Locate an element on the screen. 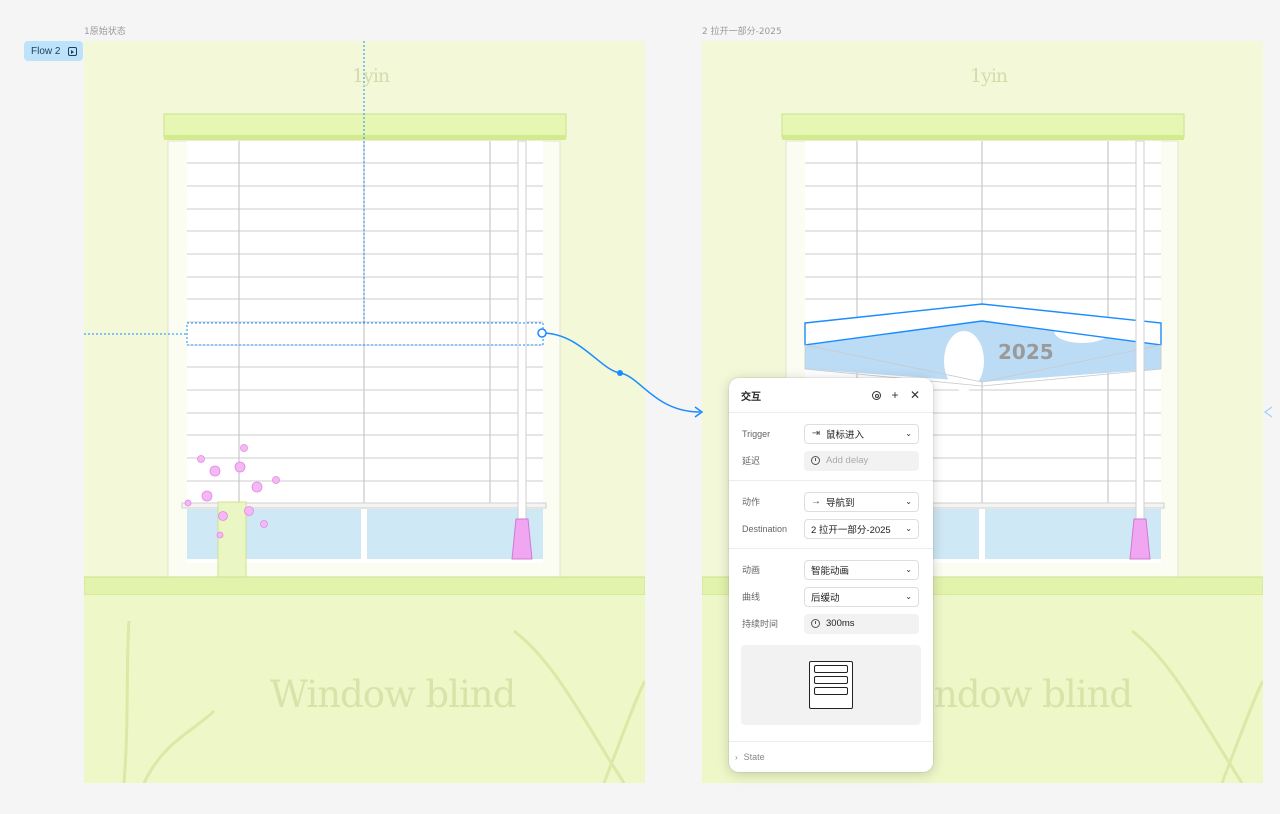 This screenshot has height=814, width=1280. duration-row: 持续时间 300ms is located at coordinates (831, 623).